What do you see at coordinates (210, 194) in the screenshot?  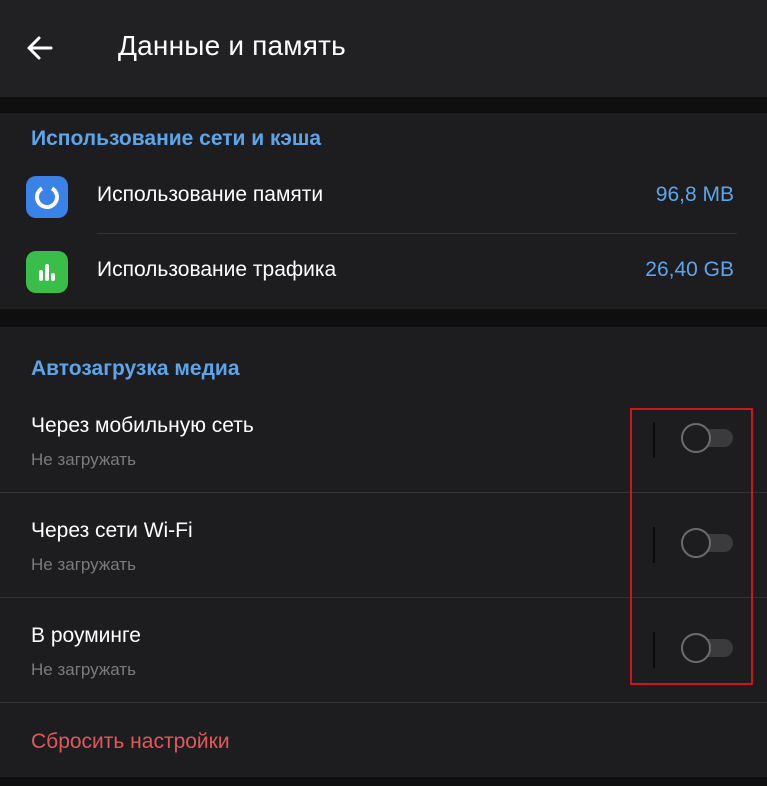 I see `storage-usage-label: Использование памяти` at bounding box center [210, 194].